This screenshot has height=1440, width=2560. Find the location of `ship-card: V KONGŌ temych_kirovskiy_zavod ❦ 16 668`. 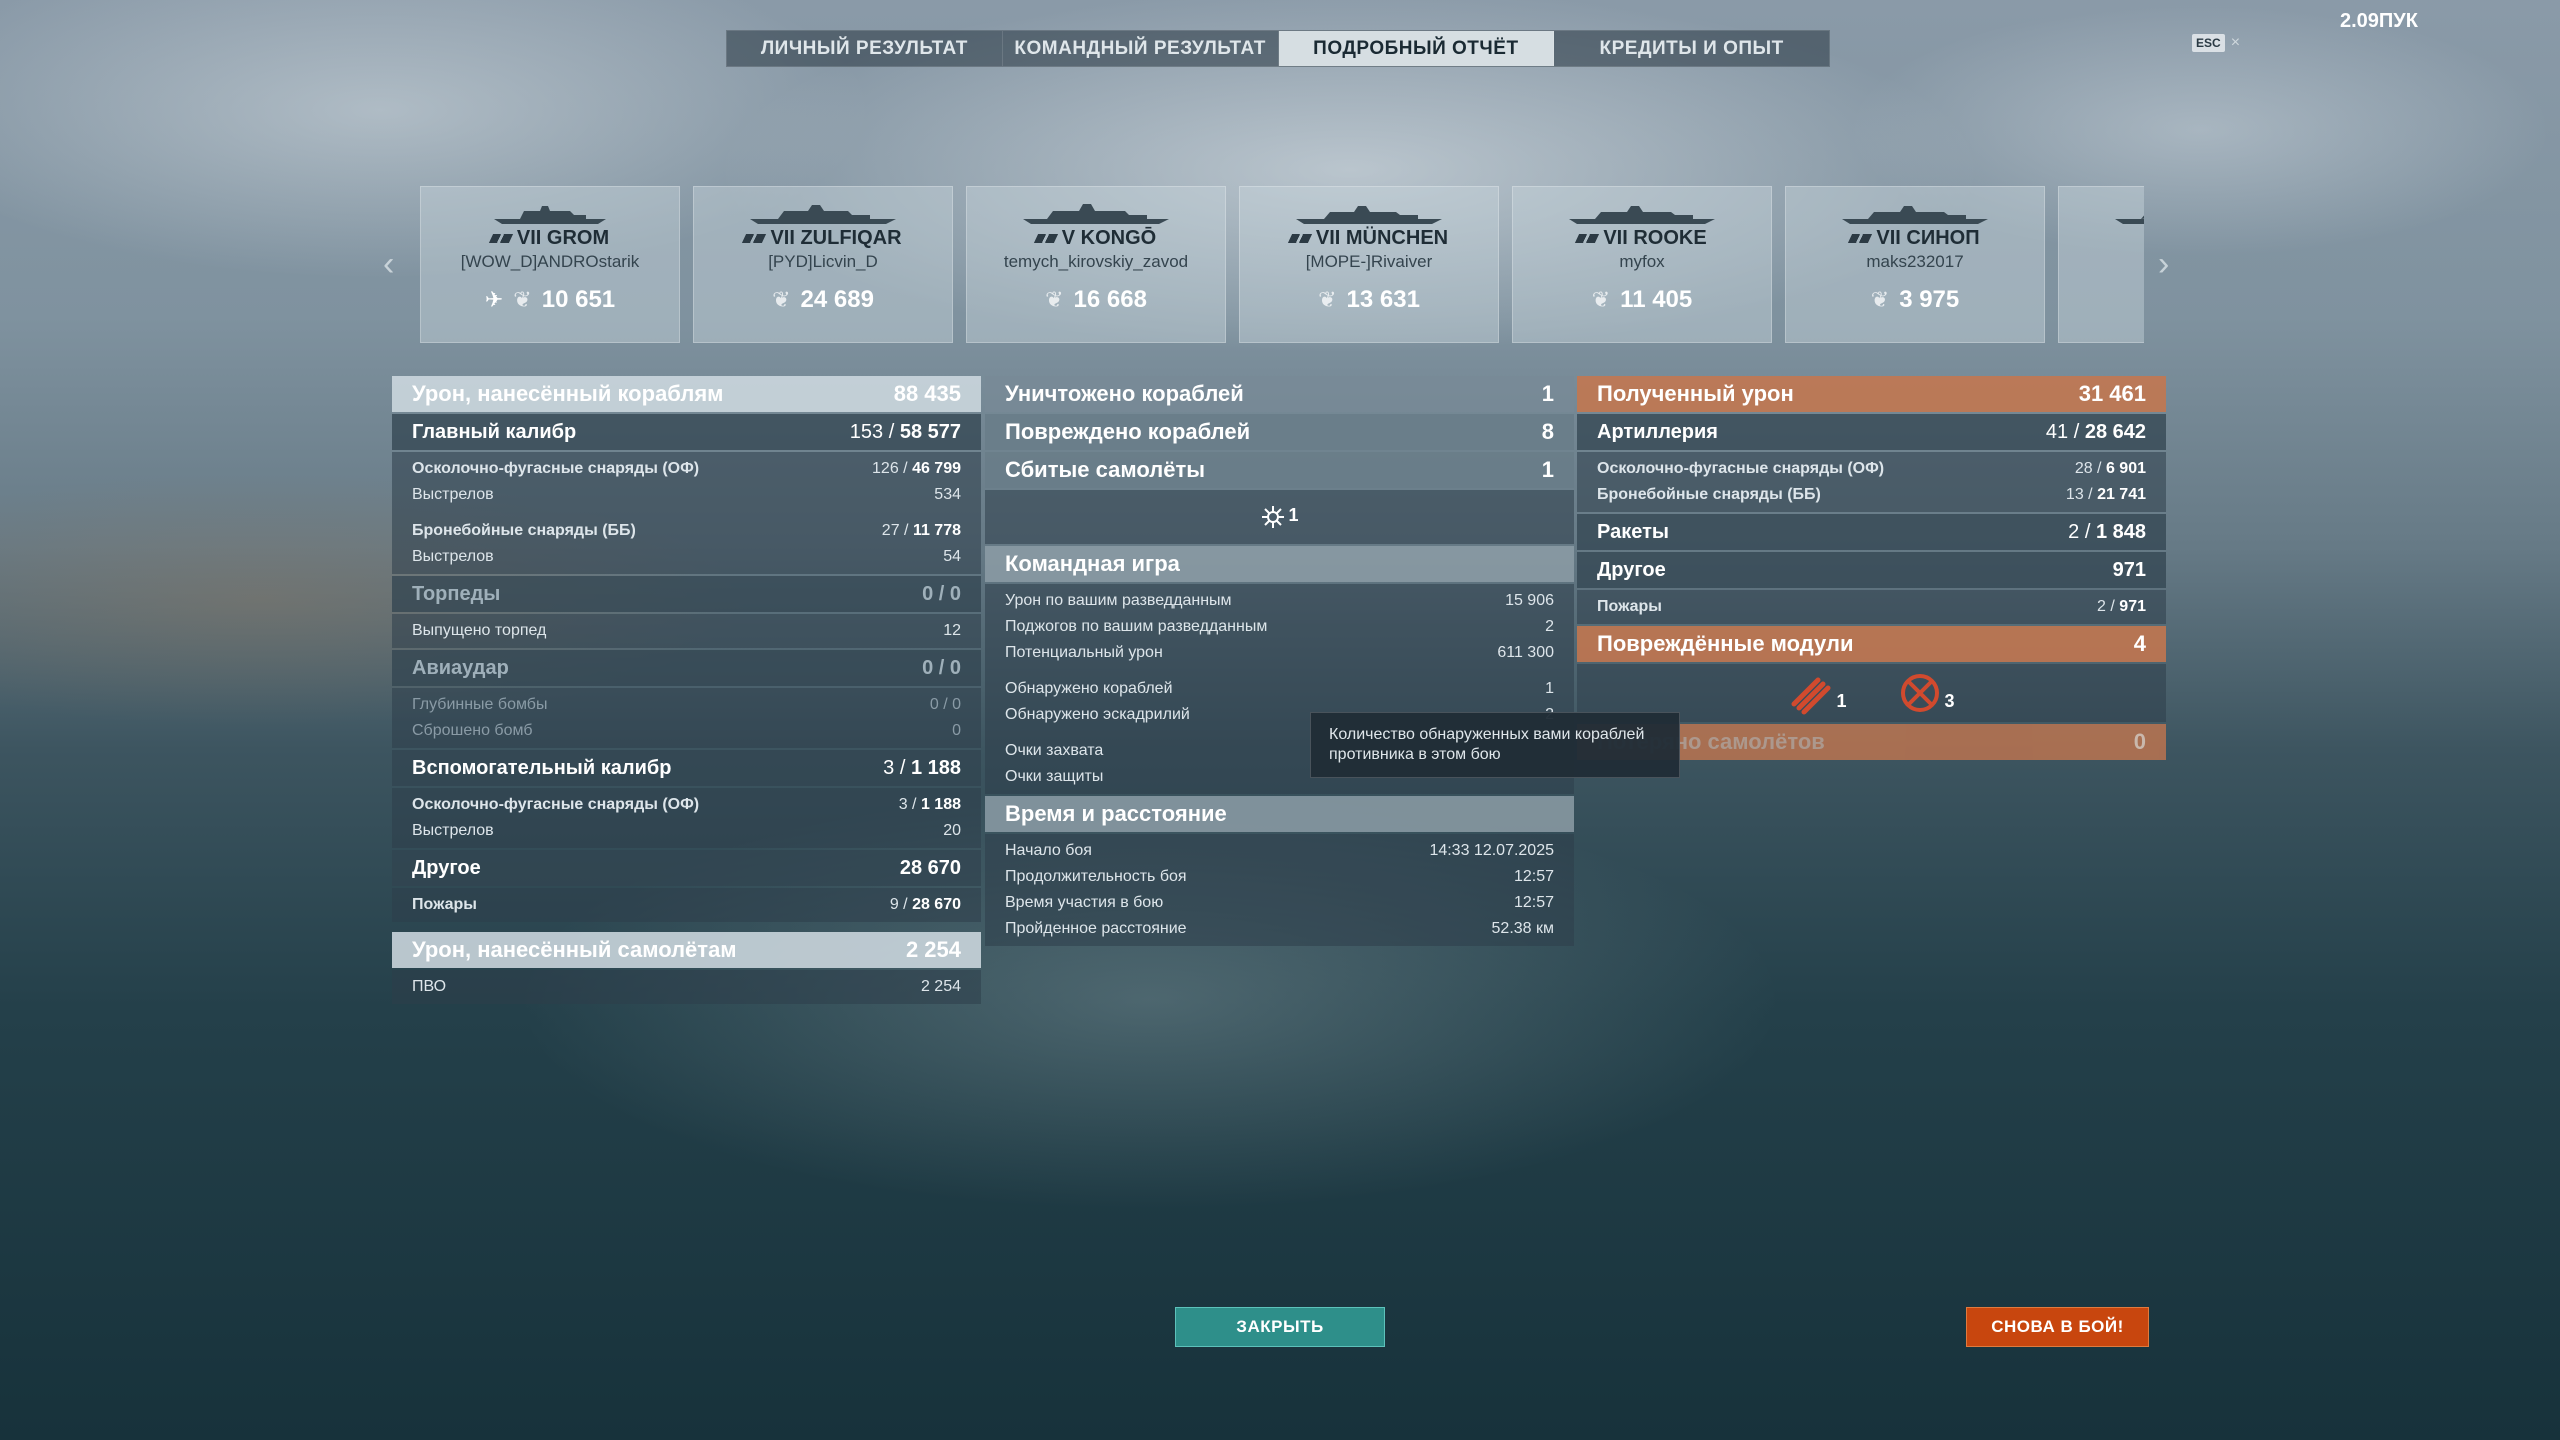

ship-card: V KONGŌ temych_kirovskiy_zavod ❦ 16 668 is located at coordinates (1096, 264).